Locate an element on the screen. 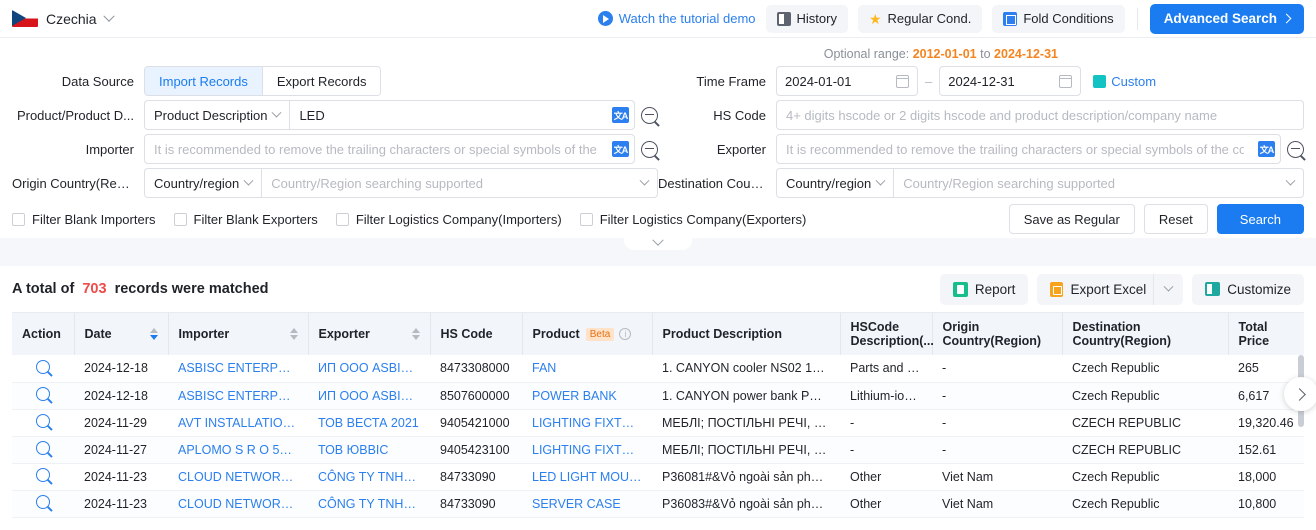 Image resolution: width=1316 pixels, height=530 pixels. custom-range-button: Custom is located at coordinates (1124, 81).